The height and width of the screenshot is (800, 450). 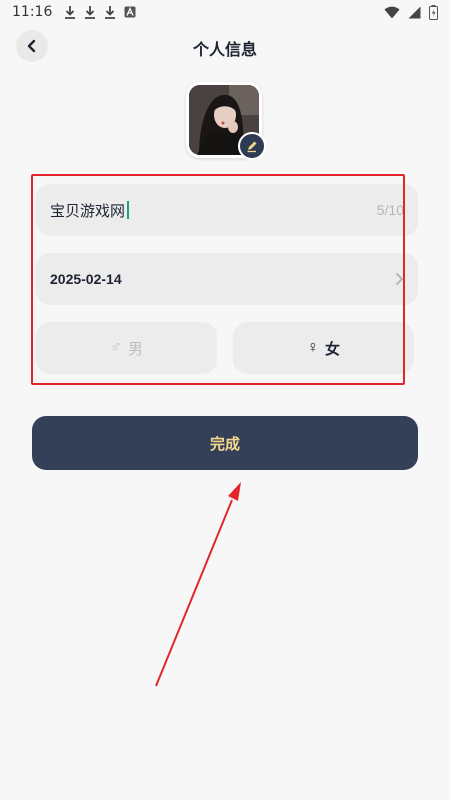 I want to click on status-time: 11:16, so click(x=32, y=12).